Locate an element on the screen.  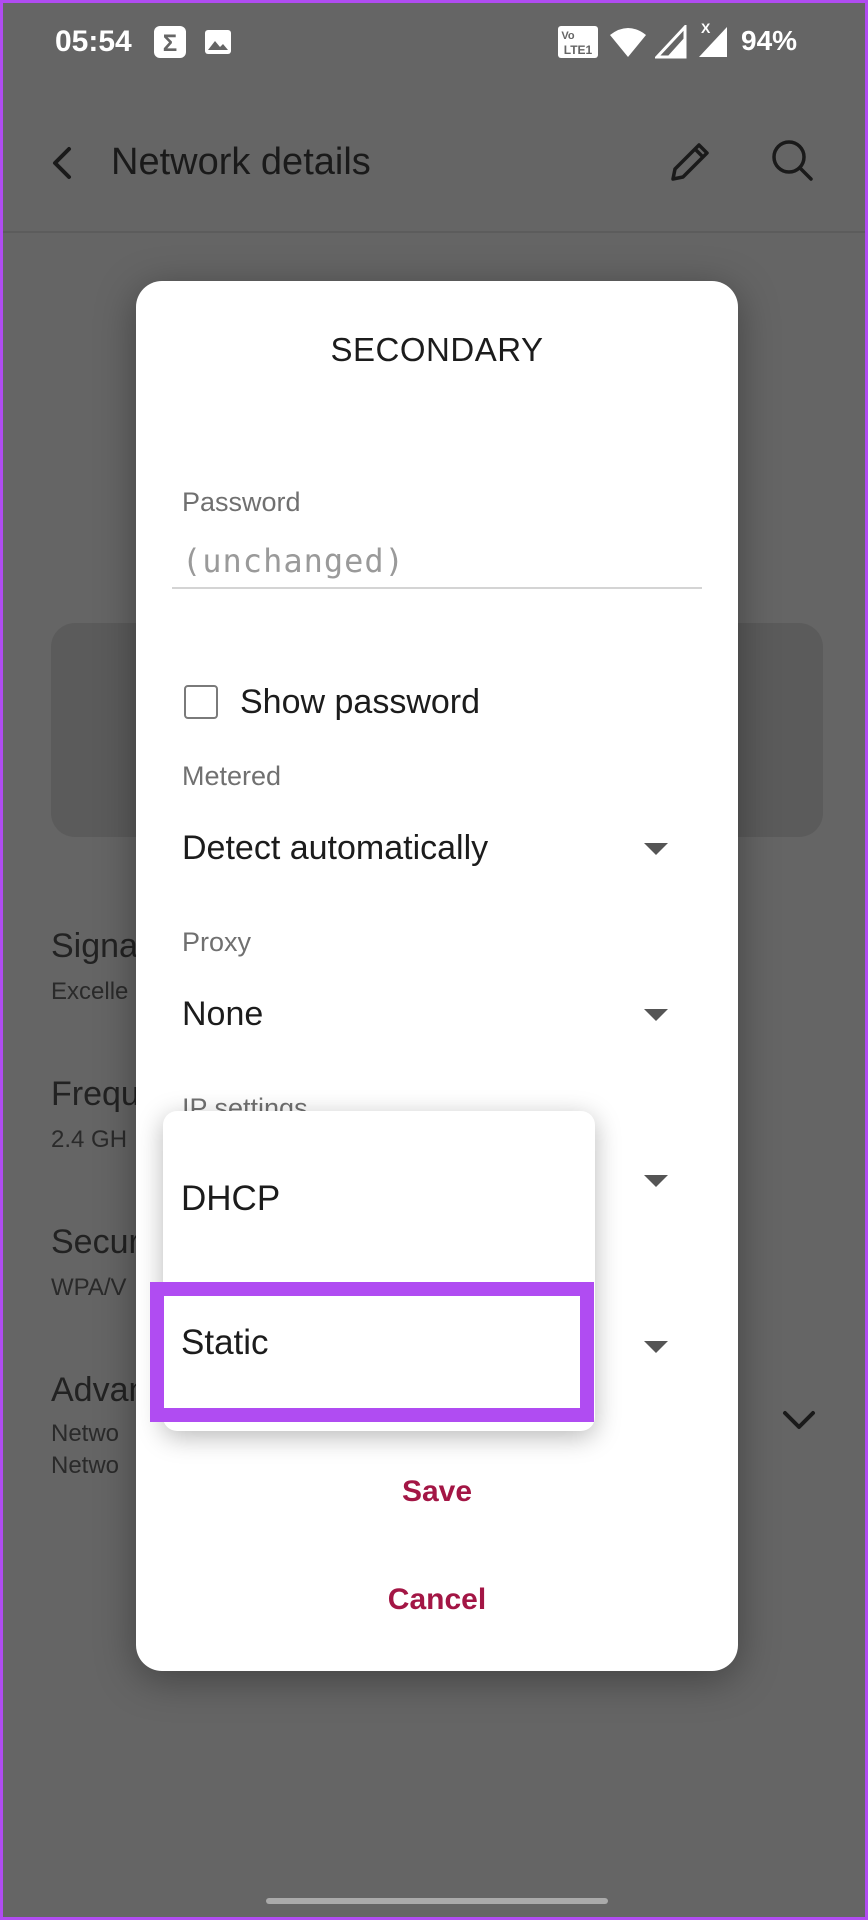
metered-value: Detect automatically is located at coordinates (335, 848).